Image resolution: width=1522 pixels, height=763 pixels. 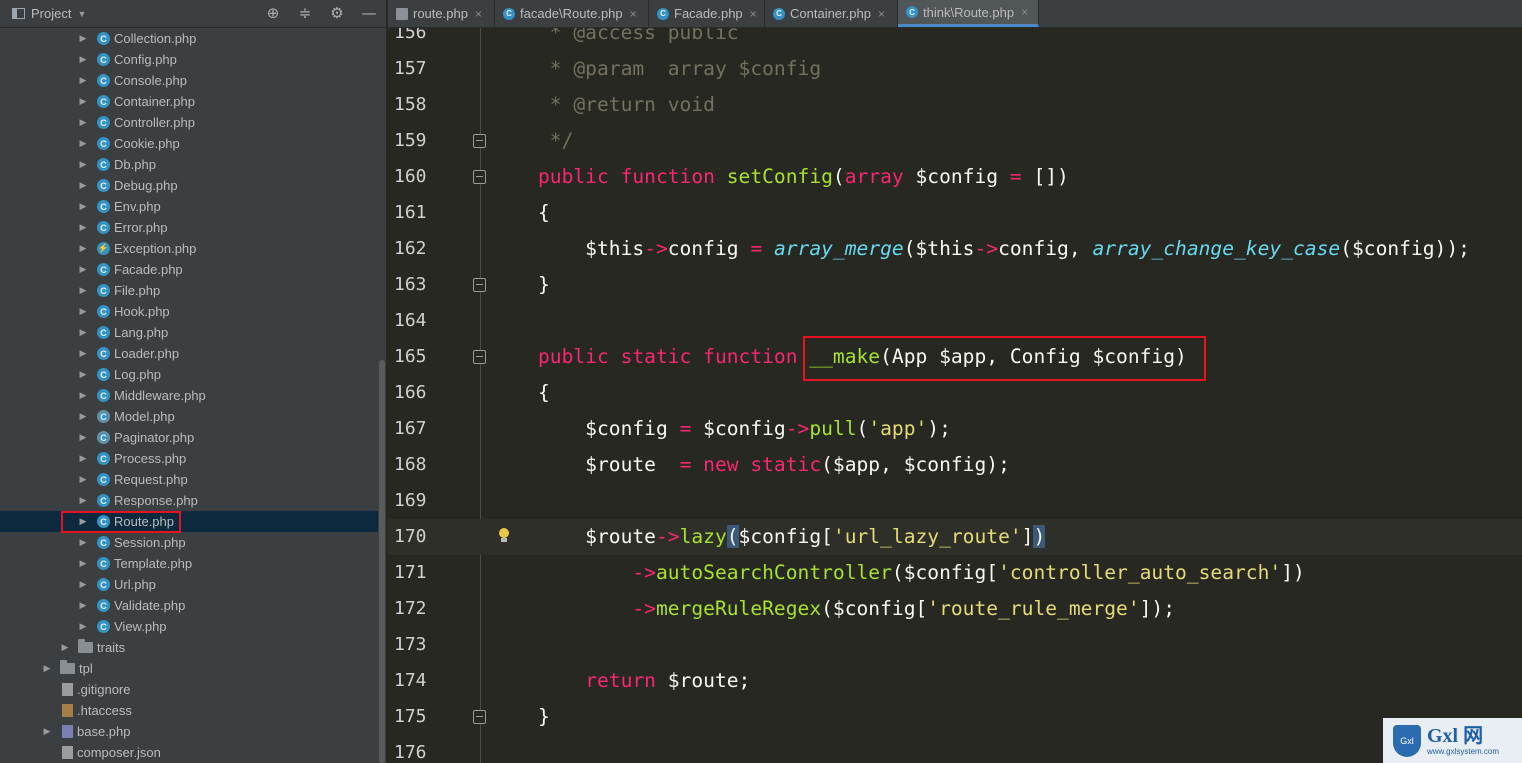 I want to click on tree-item-model-php: ▶ C Model.php, so click(x=189, y=416).